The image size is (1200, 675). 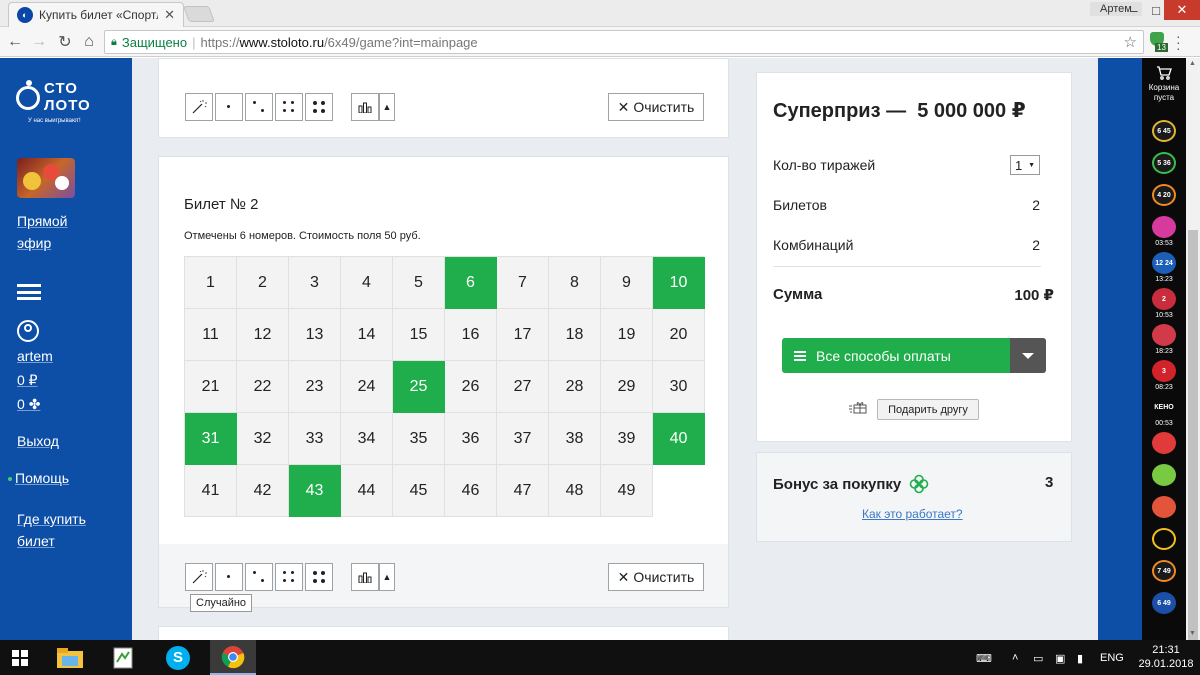 I want to click on number-cell: 26, so click(x=471, y=387).